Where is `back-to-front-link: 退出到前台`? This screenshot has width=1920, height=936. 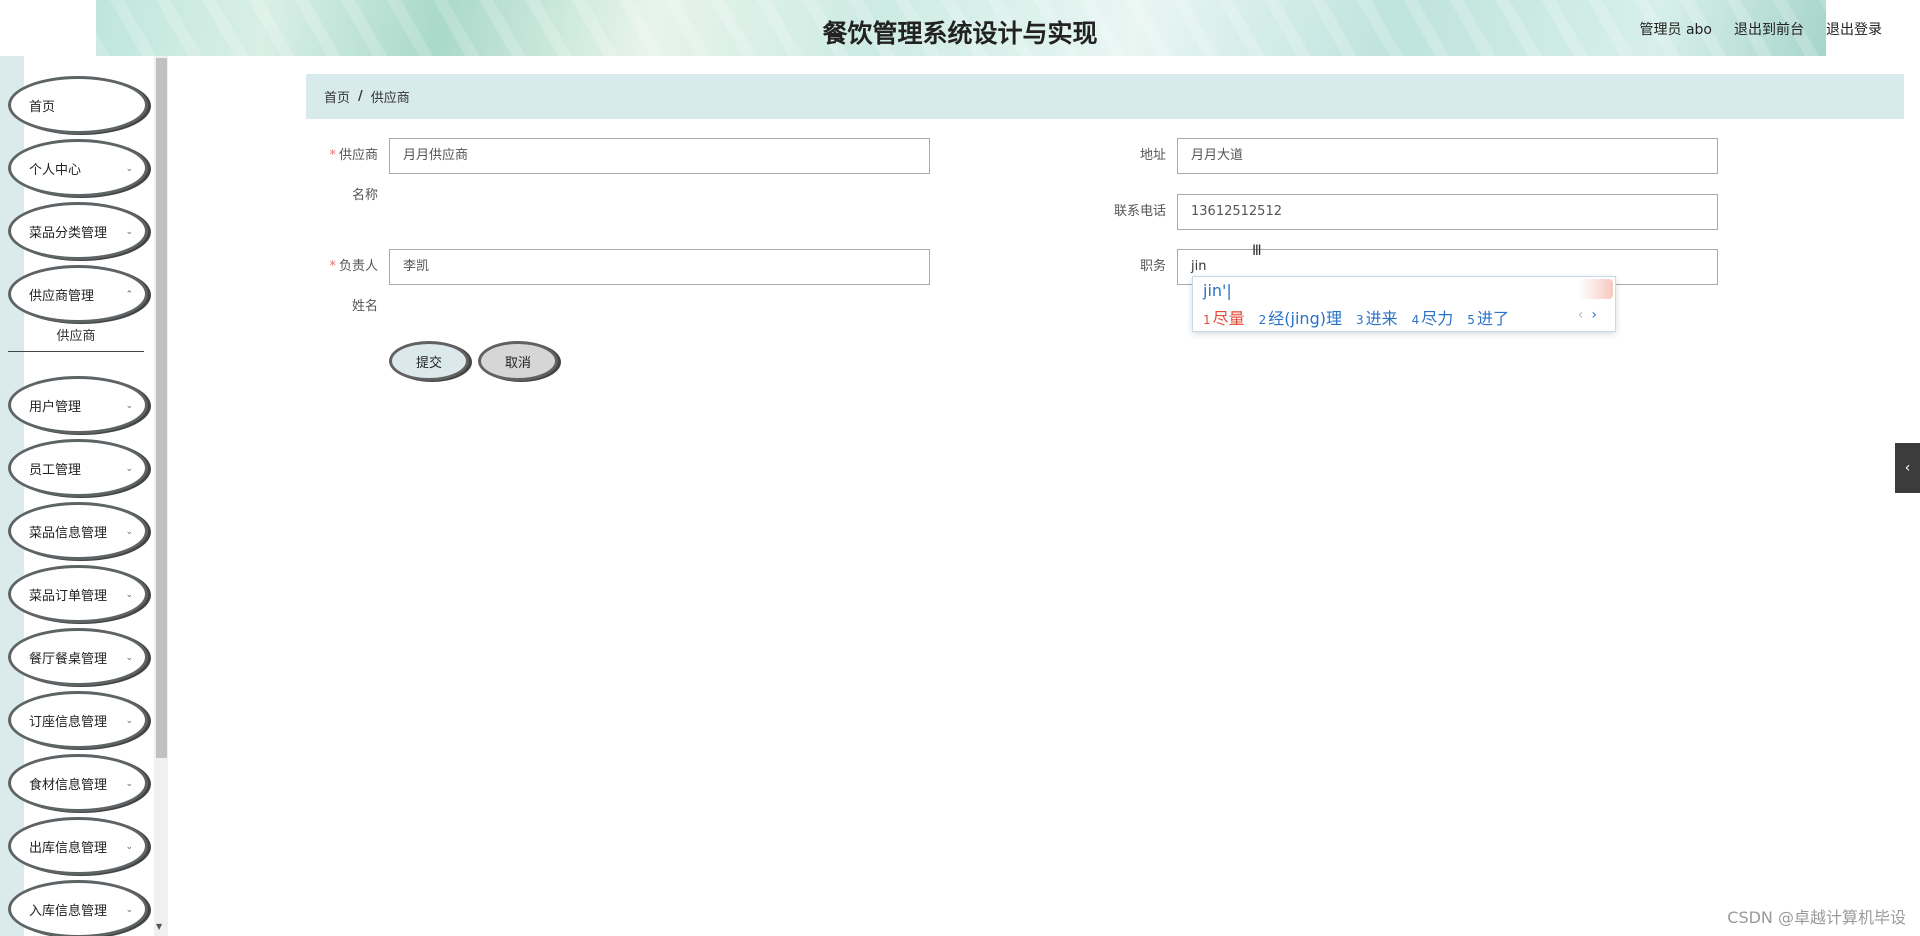
back-to-front-link: 退出到前台 is located at coordinates (1769, 29).